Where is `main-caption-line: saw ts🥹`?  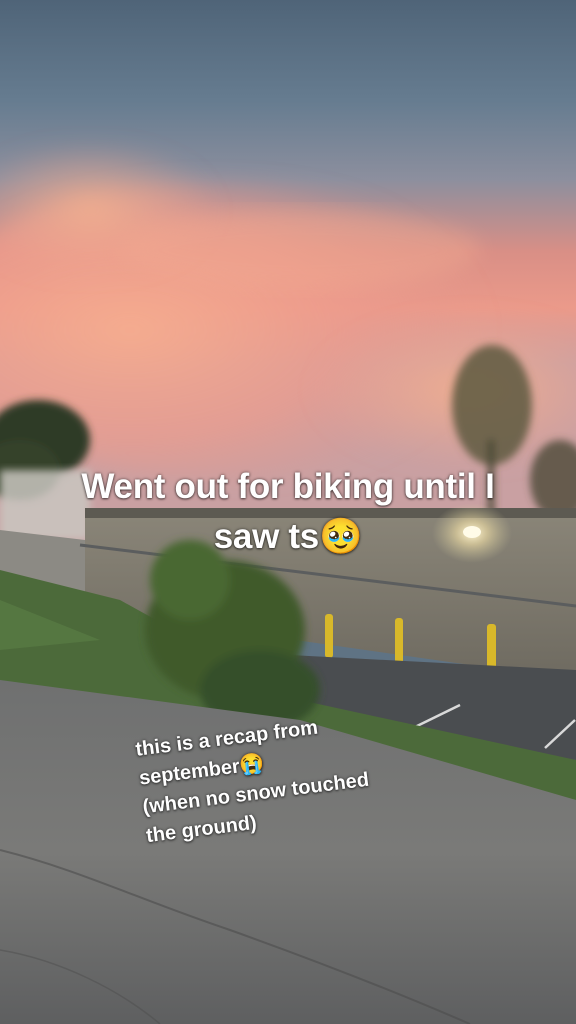
main-caption-line: saw ts🥹 is located at coordinates (288, 536).